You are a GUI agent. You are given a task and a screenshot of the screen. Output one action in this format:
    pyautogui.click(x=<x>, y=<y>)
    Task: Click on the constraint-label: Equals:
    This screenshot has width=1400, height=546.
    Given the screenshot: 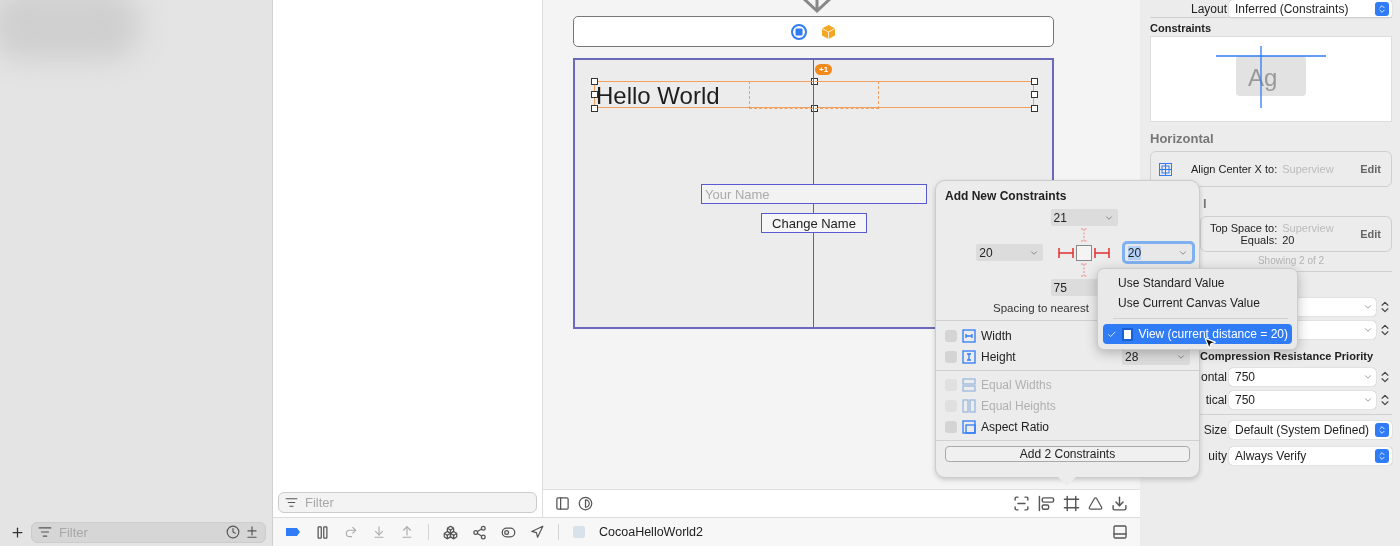 What is the action you would take?
    pyautogui.click(x=1259, y=240)
    